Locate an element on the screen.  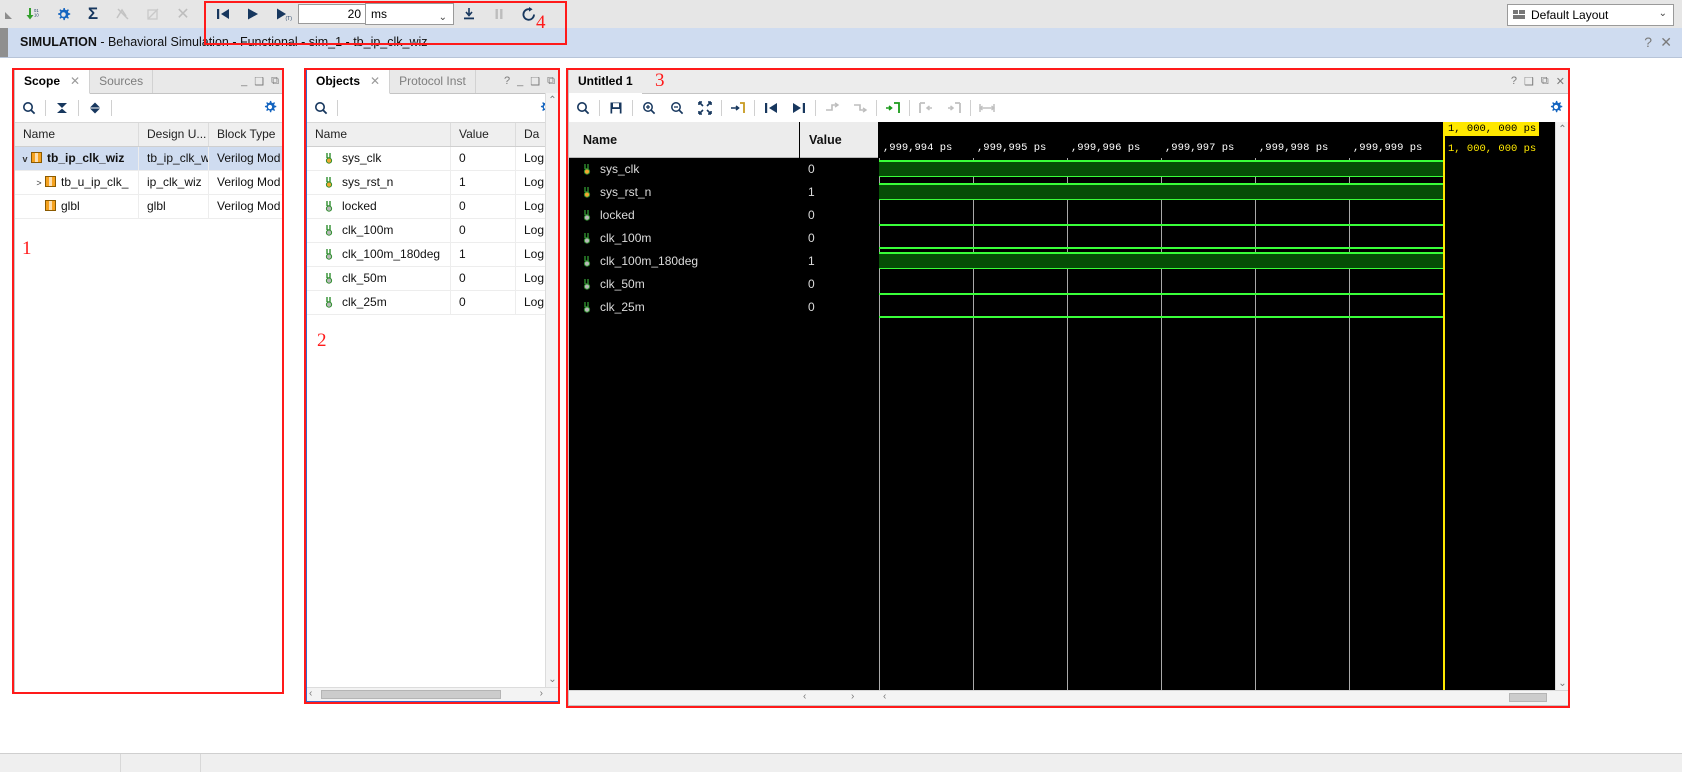
wave-signal-row: sys_clk is located at coordinates (684, 169).